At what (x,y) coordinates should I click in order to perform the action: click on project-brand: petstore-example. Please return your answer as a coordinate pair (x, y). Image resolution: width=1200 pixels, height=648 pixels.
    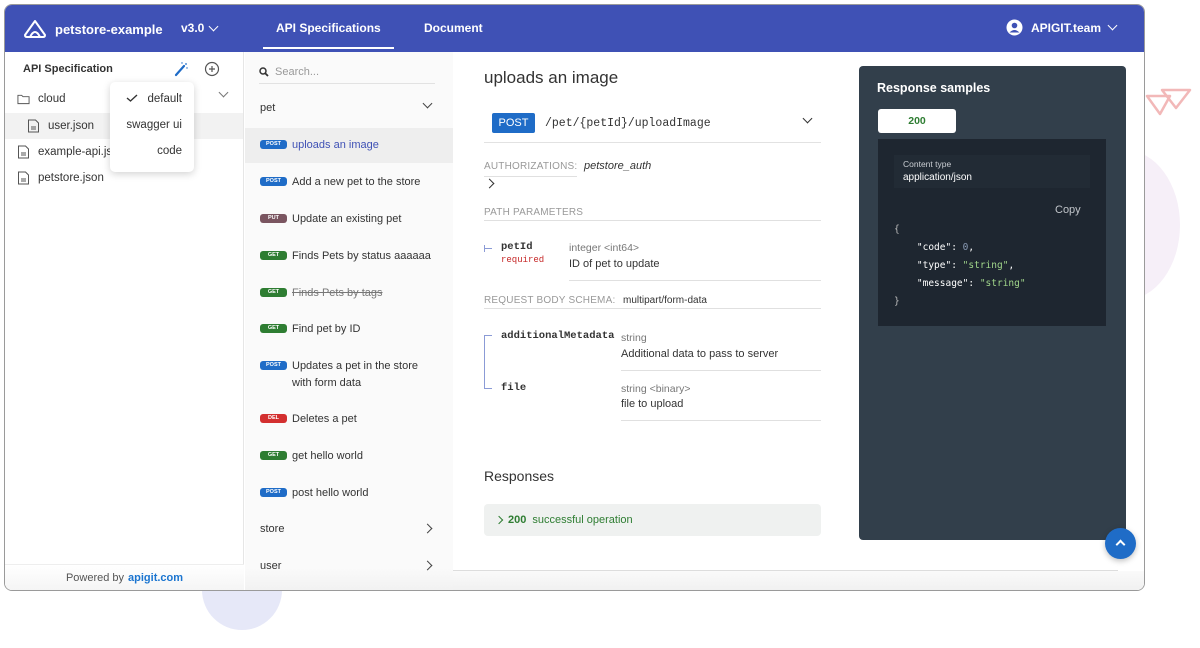
    Looking at the image, I should click on (93, 29).